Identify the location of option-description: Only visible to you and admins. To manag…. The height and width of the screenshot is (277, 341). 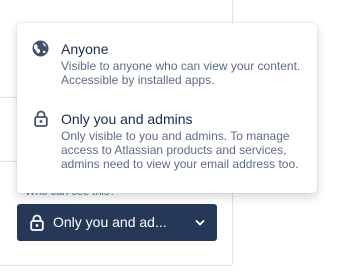
(180, 150).